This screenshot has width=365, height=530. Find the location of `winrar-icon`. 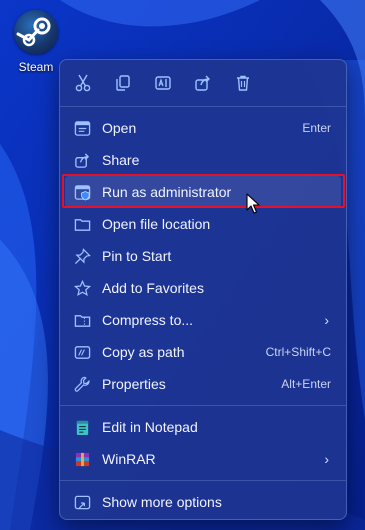

winrar-icon is located at coordinates (82, 459).